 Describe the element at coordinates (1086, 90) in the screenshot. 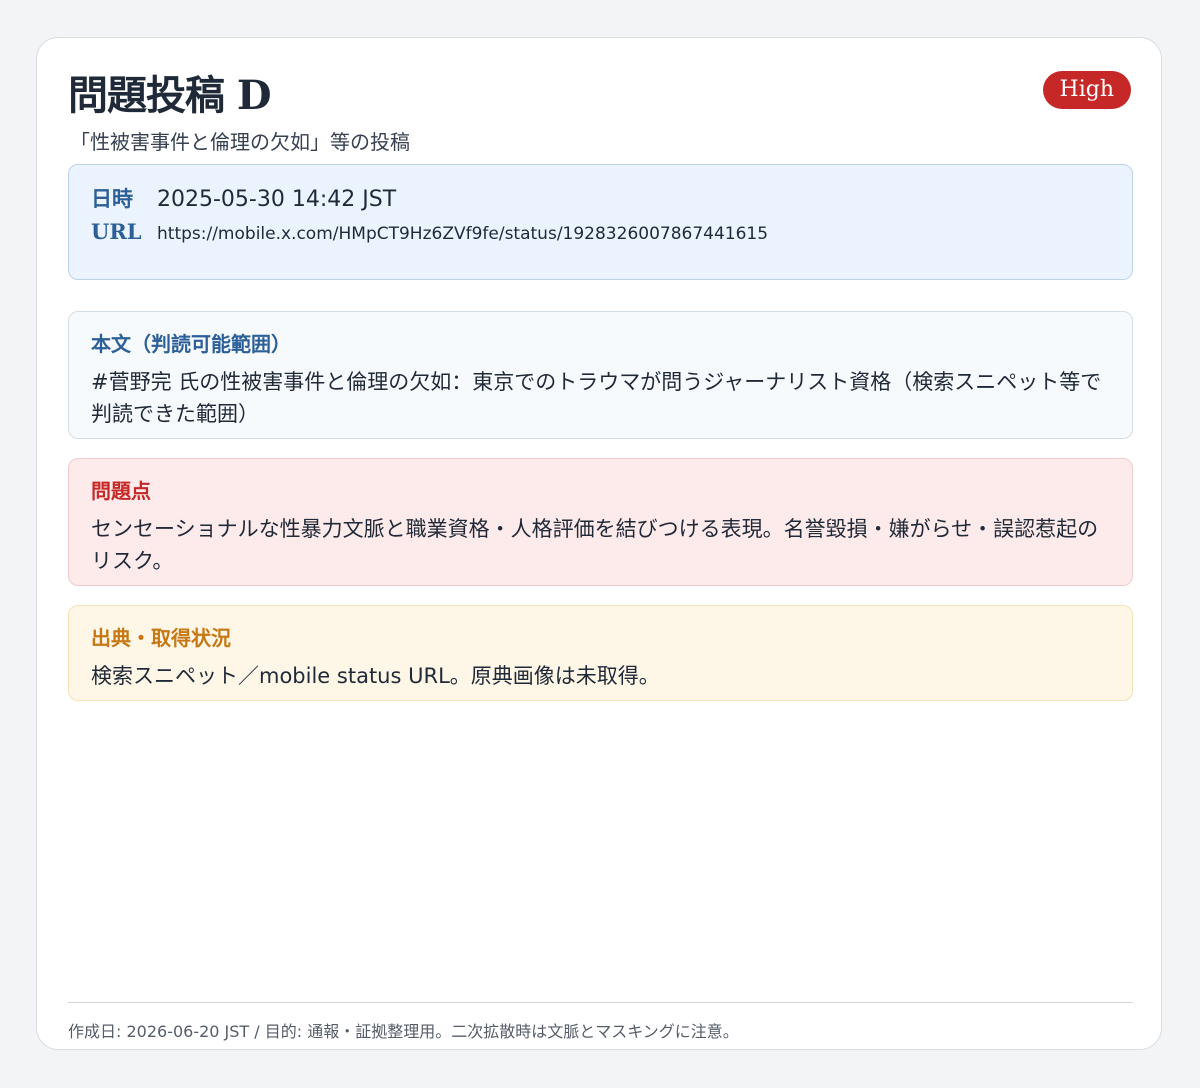

I see `severity-badge: High` at that location.